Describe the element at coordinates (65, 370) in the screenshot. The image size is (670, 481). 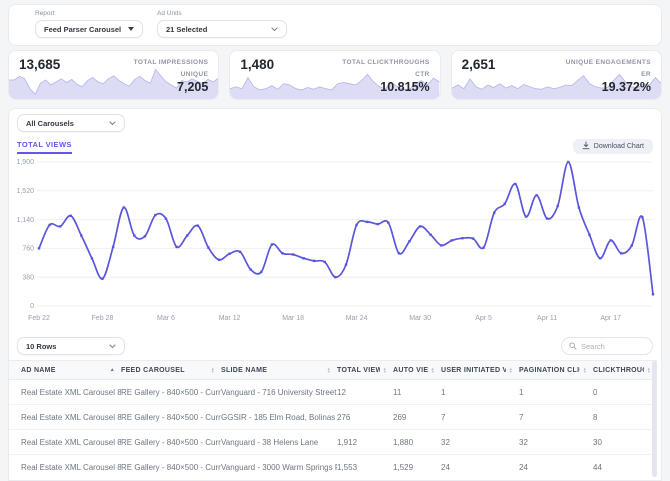
I see `column-header-ad-name: AD NAME ▲` at that location.